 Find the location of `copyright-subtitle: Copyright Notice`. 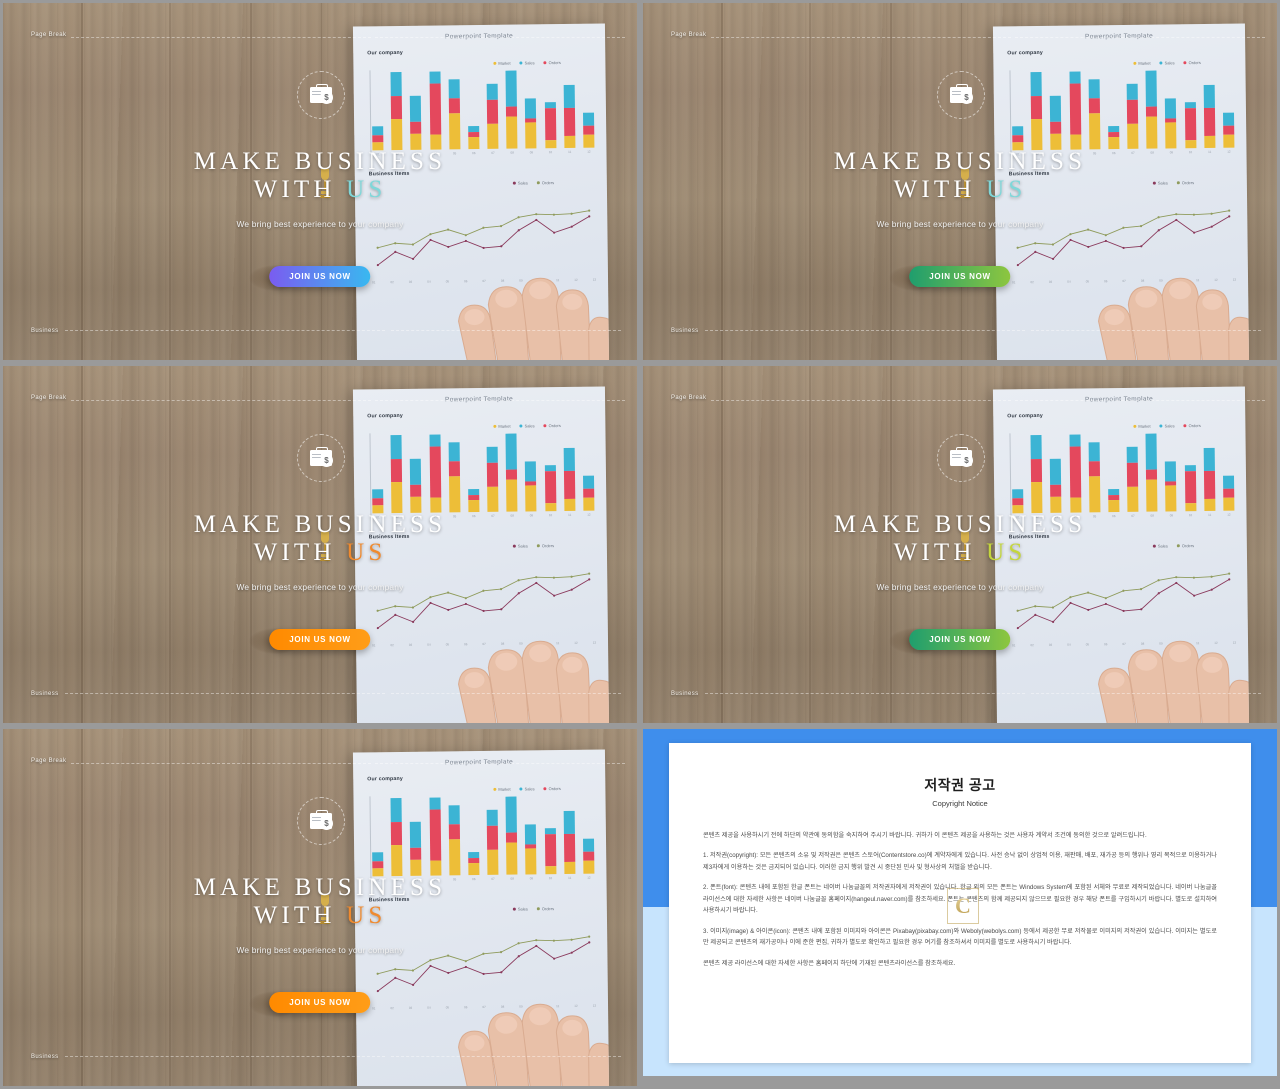

copyright-subtitle: Copyright Notice is located at coordinates (960, 803).